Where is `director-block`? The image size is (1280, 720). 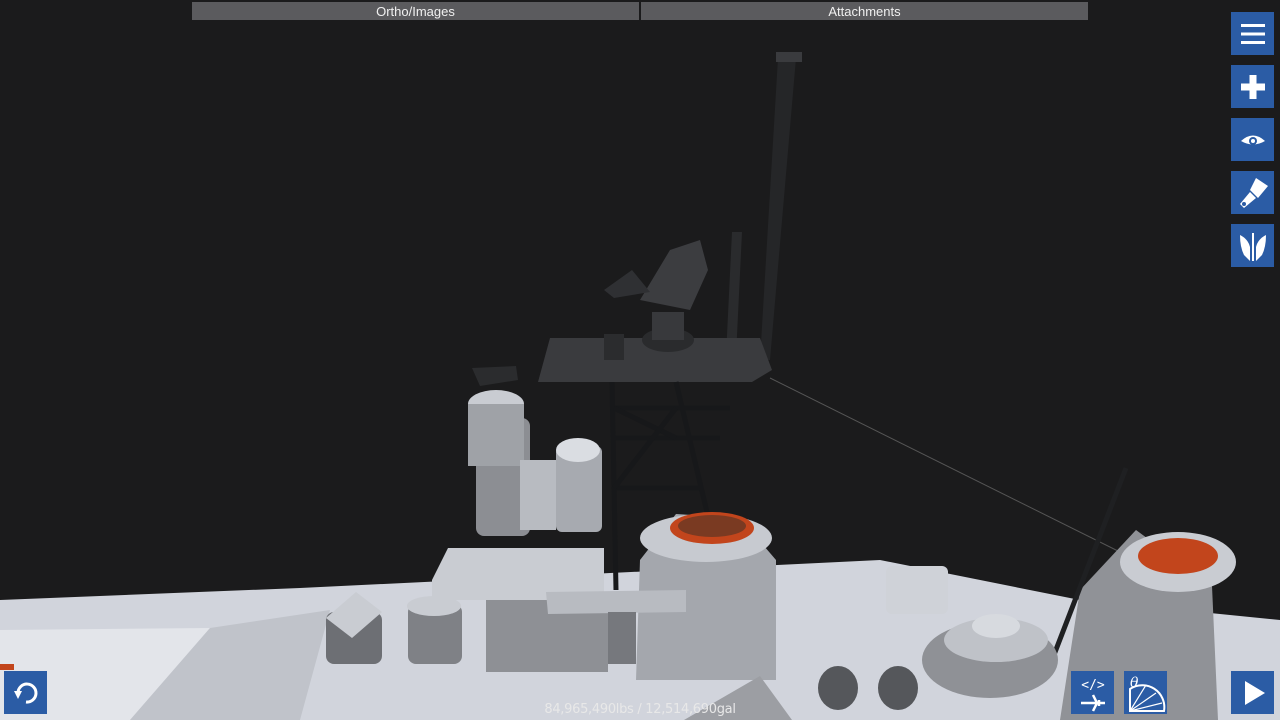
director-block is located at coordinates (538, 495).